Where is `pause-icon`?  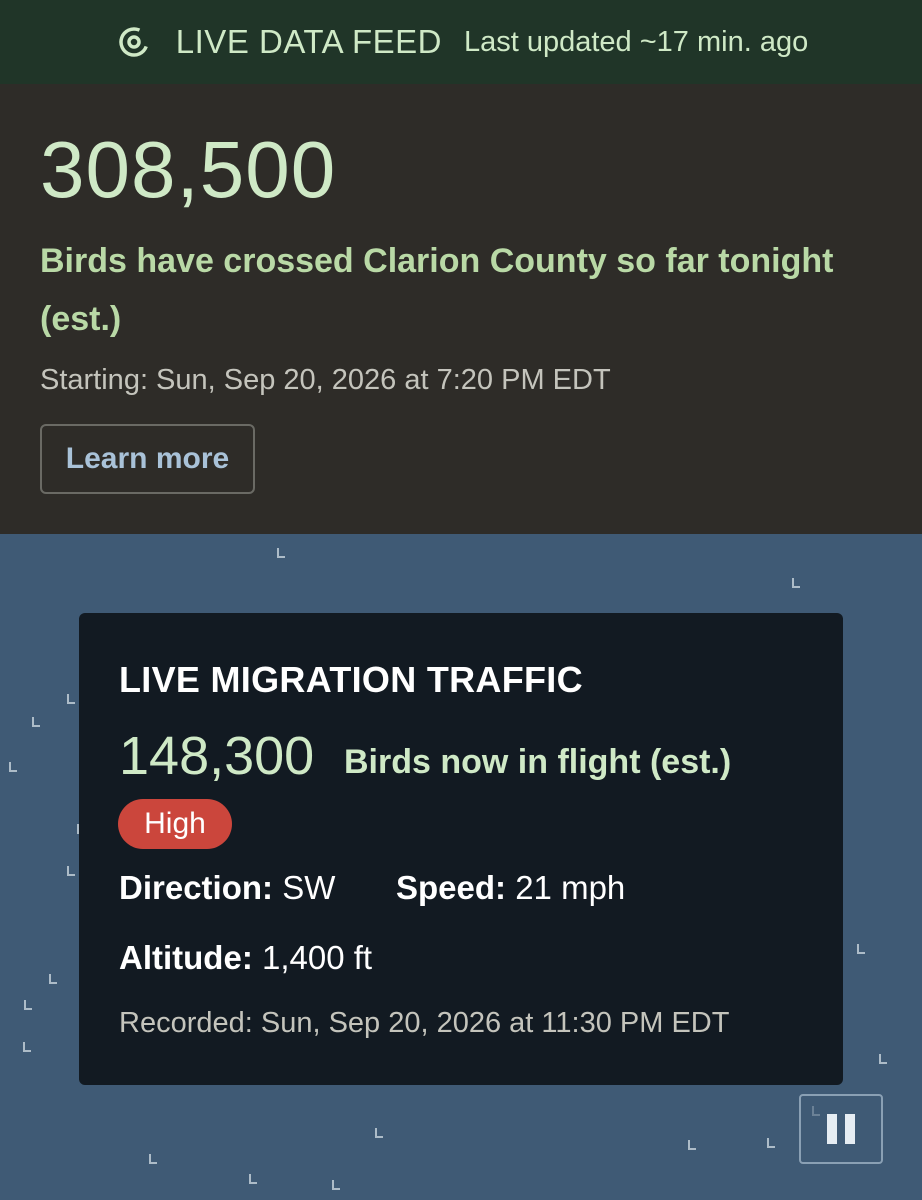 pause-icon is located at coordinates (832, 1129).